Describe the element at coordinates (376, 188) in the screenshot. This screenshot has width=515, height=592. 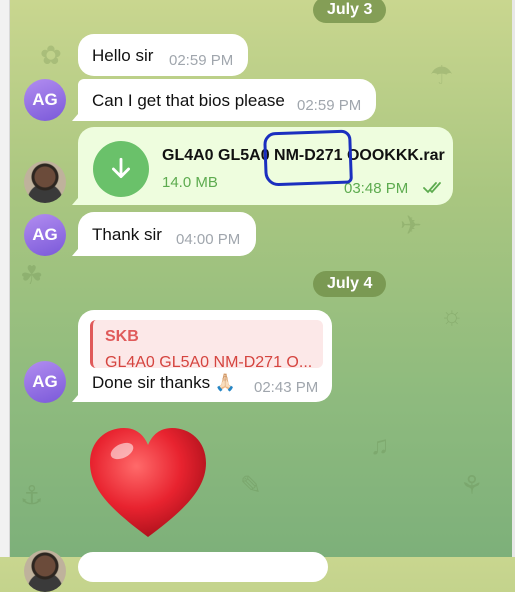
I see `message-time: 03:48 PM` at that location.